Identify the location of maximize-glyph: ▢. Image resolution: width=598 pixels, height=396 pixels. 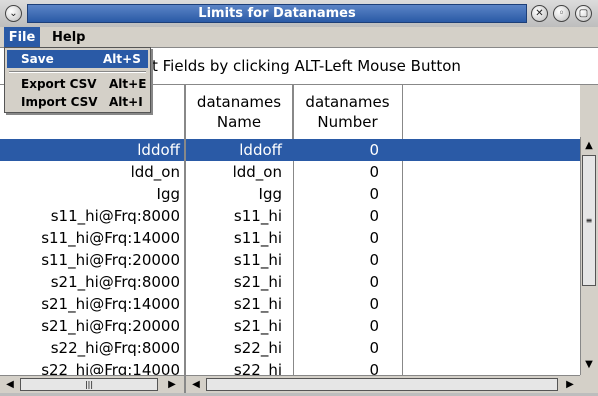
(583, 13).